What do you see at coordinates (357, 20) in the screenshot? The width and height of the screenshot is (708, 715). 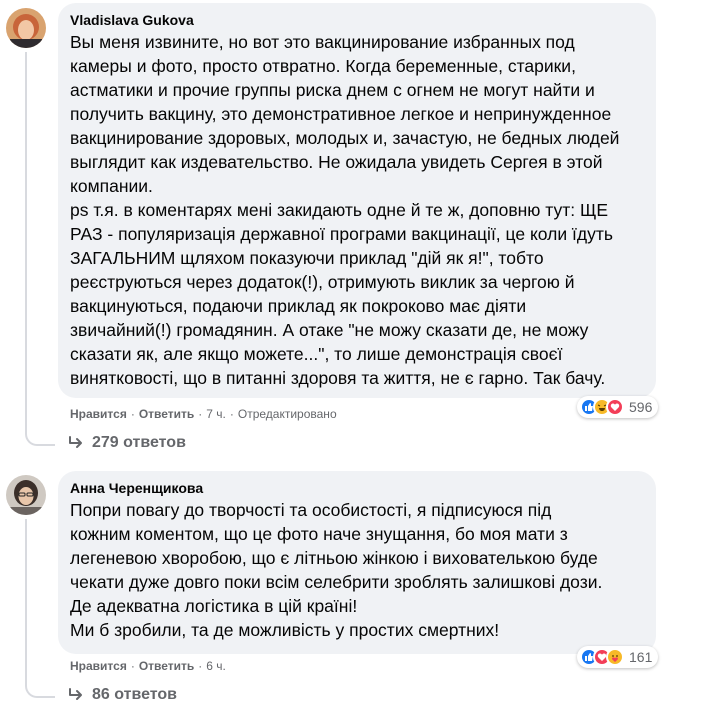 I see `comment-author: Vladislava Gukova` at bounding box center [357, 20].